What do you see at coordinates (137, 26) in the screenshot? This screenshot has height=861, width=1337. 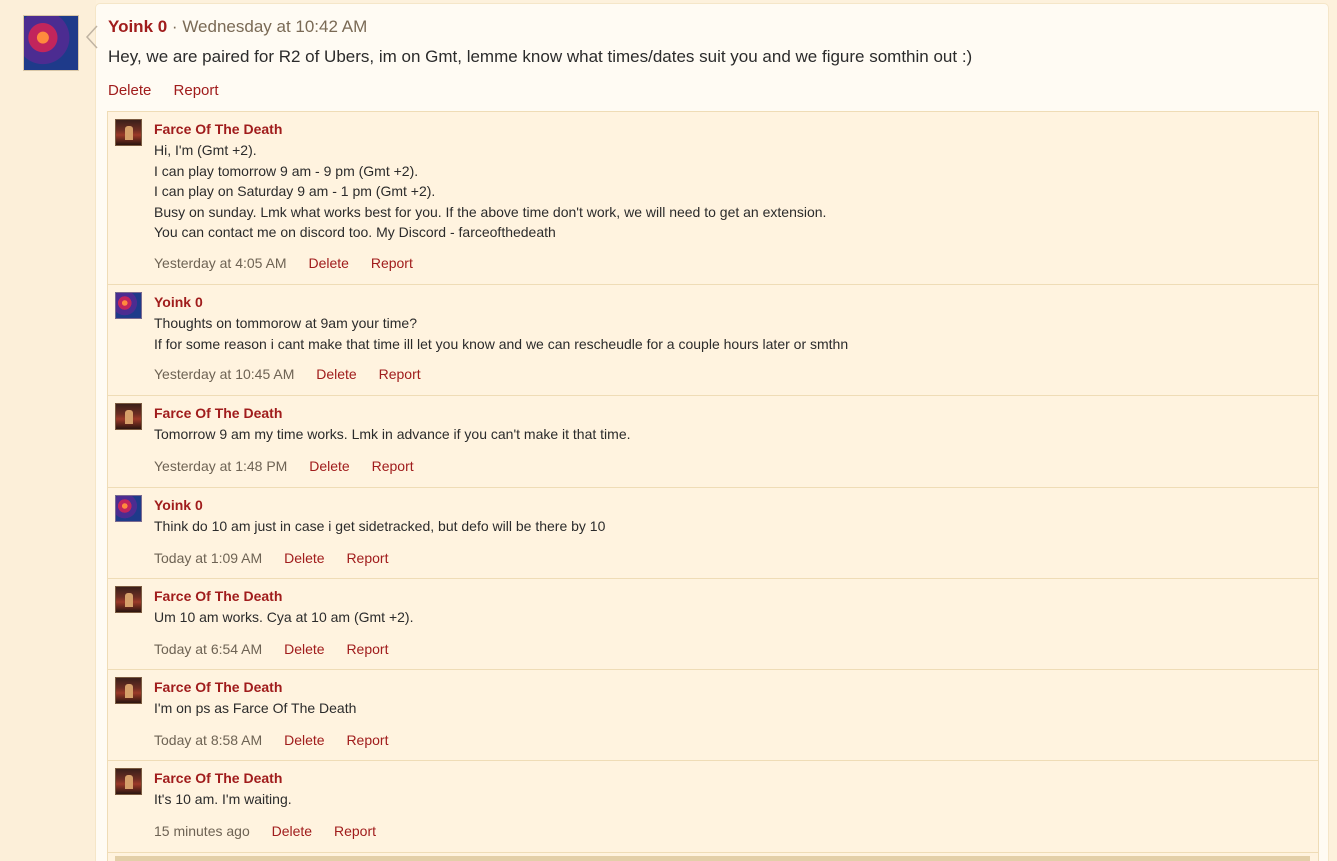 I see `post-author-link: Yoink 0` at bounding box center [137, 26].